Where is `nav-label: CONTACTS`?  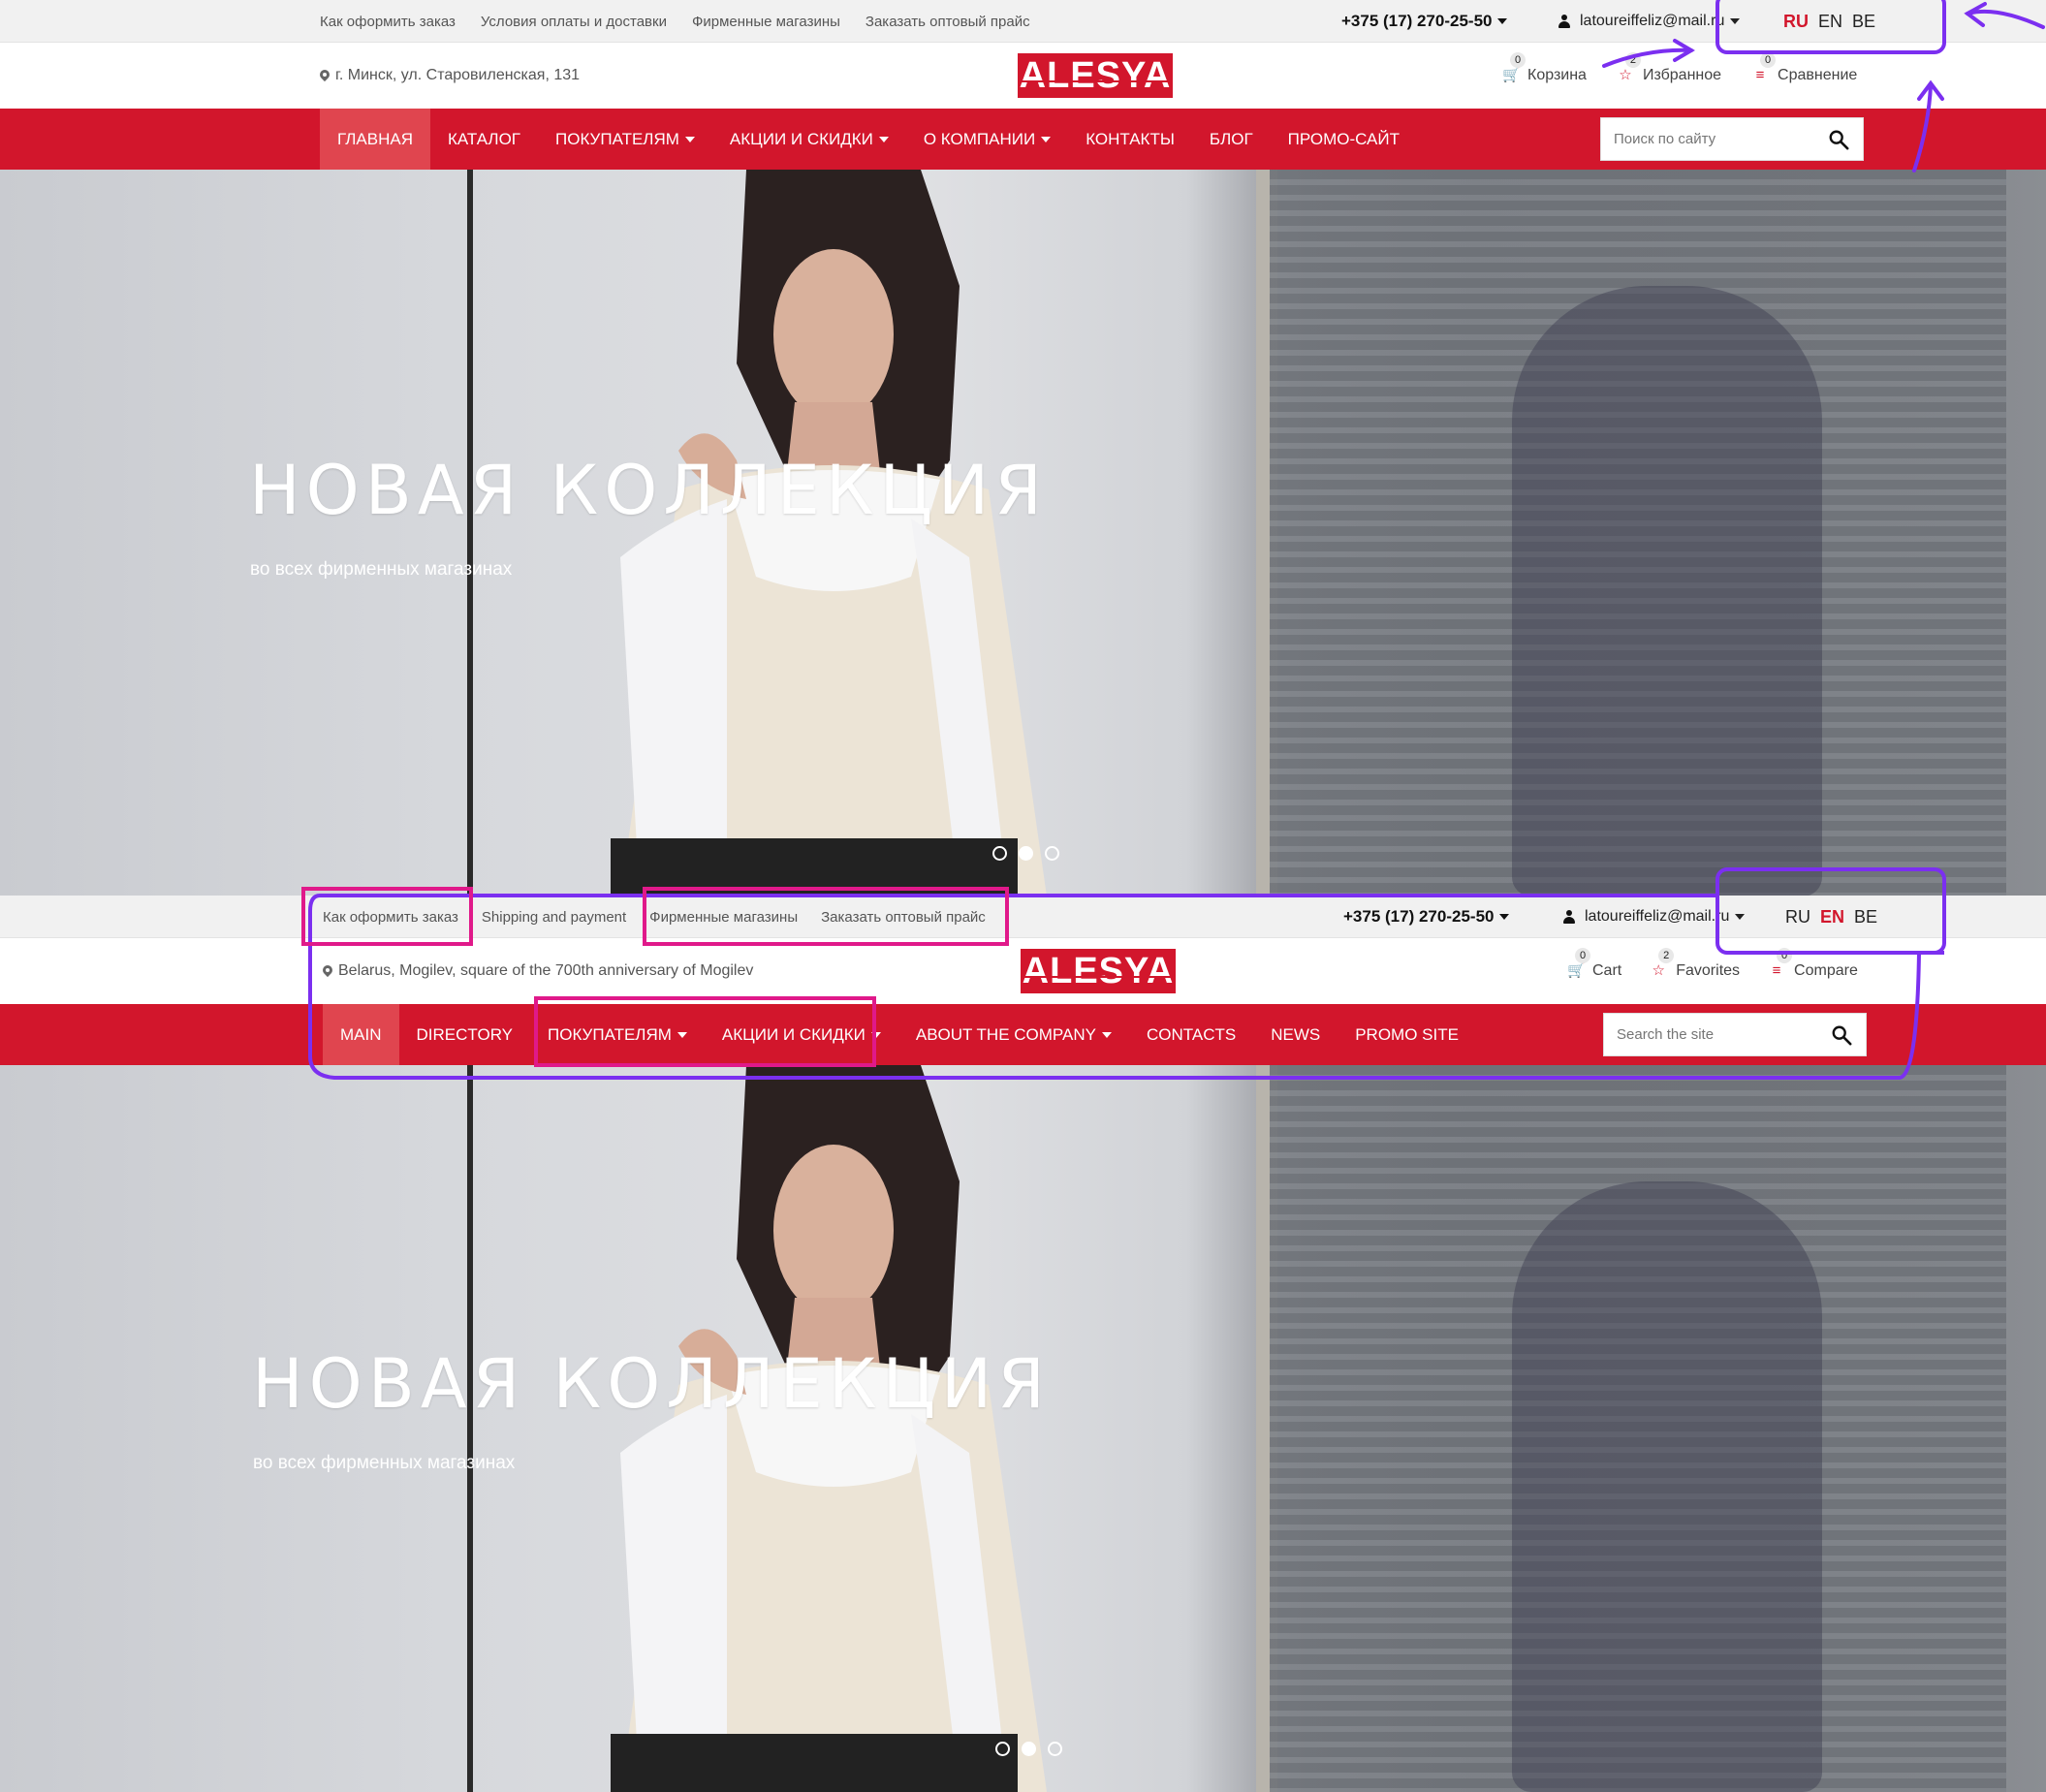 nav-label: CONTACTS is located at coordinates (1191, 1034).